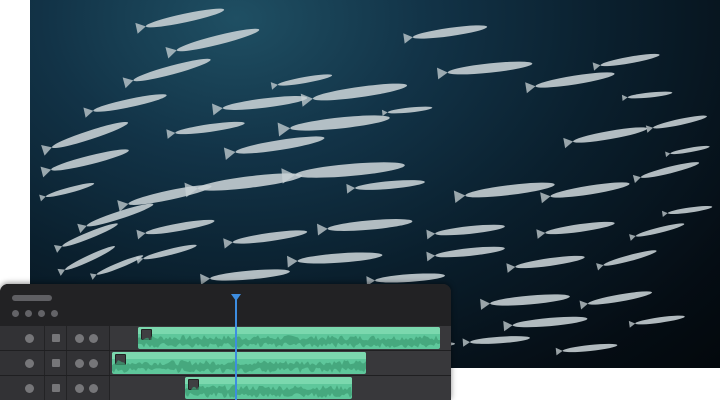  What do you see at coordinates (32, 298) in the screenshot?
I see `timeline-title-bar` at bounding box center [32, 298].